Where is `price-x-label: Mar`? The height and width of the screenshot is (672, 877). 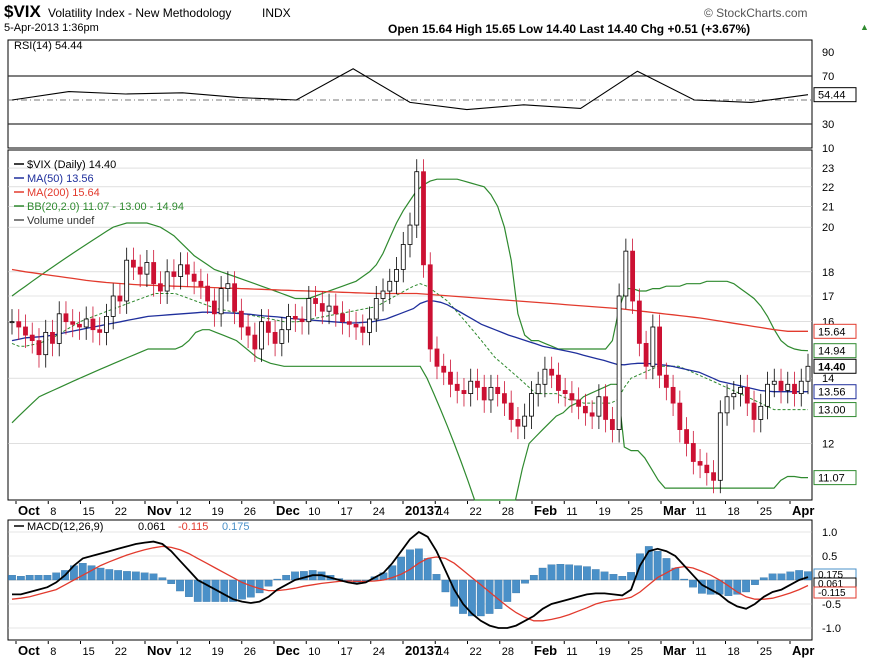
price-x-label: Mar is located at coordinates (674, 510).